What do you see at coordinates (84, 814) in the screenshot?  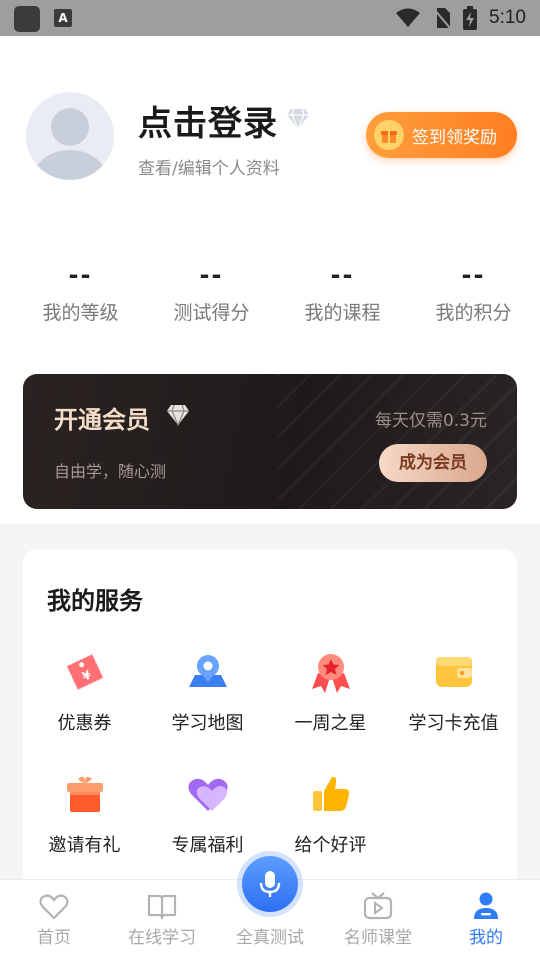 I see `service-invite: 邀请有礼` at bounding box center [84, 814].